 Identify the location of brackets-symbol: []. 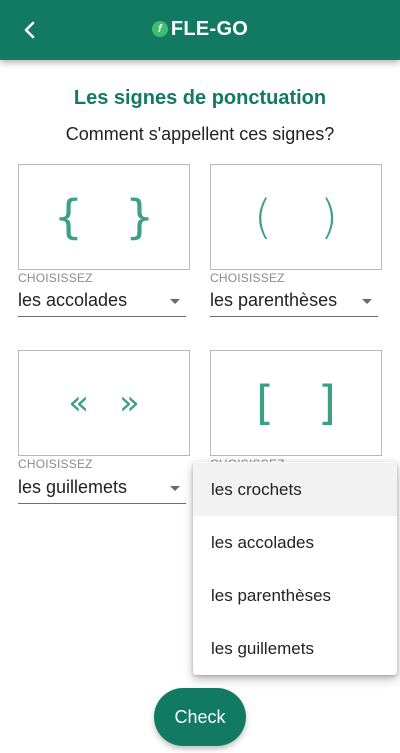
(318, 403).